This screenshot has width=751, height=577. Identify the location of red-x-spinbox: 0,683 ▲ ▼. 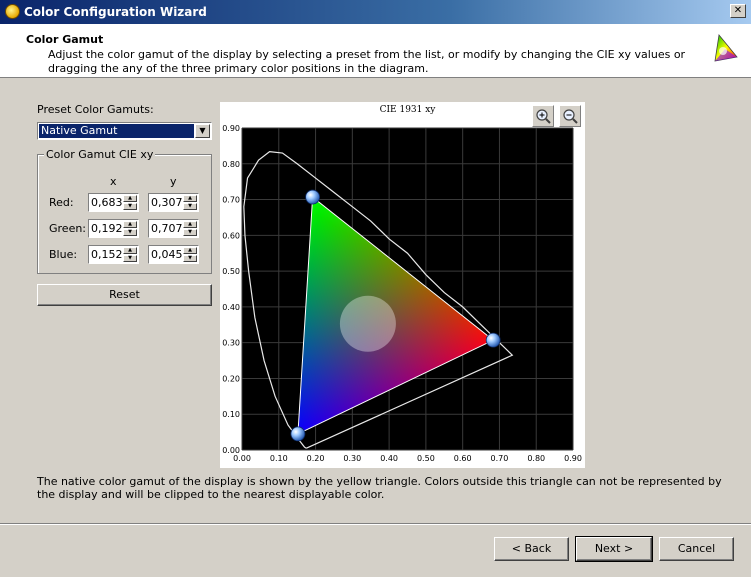
(113, 202).